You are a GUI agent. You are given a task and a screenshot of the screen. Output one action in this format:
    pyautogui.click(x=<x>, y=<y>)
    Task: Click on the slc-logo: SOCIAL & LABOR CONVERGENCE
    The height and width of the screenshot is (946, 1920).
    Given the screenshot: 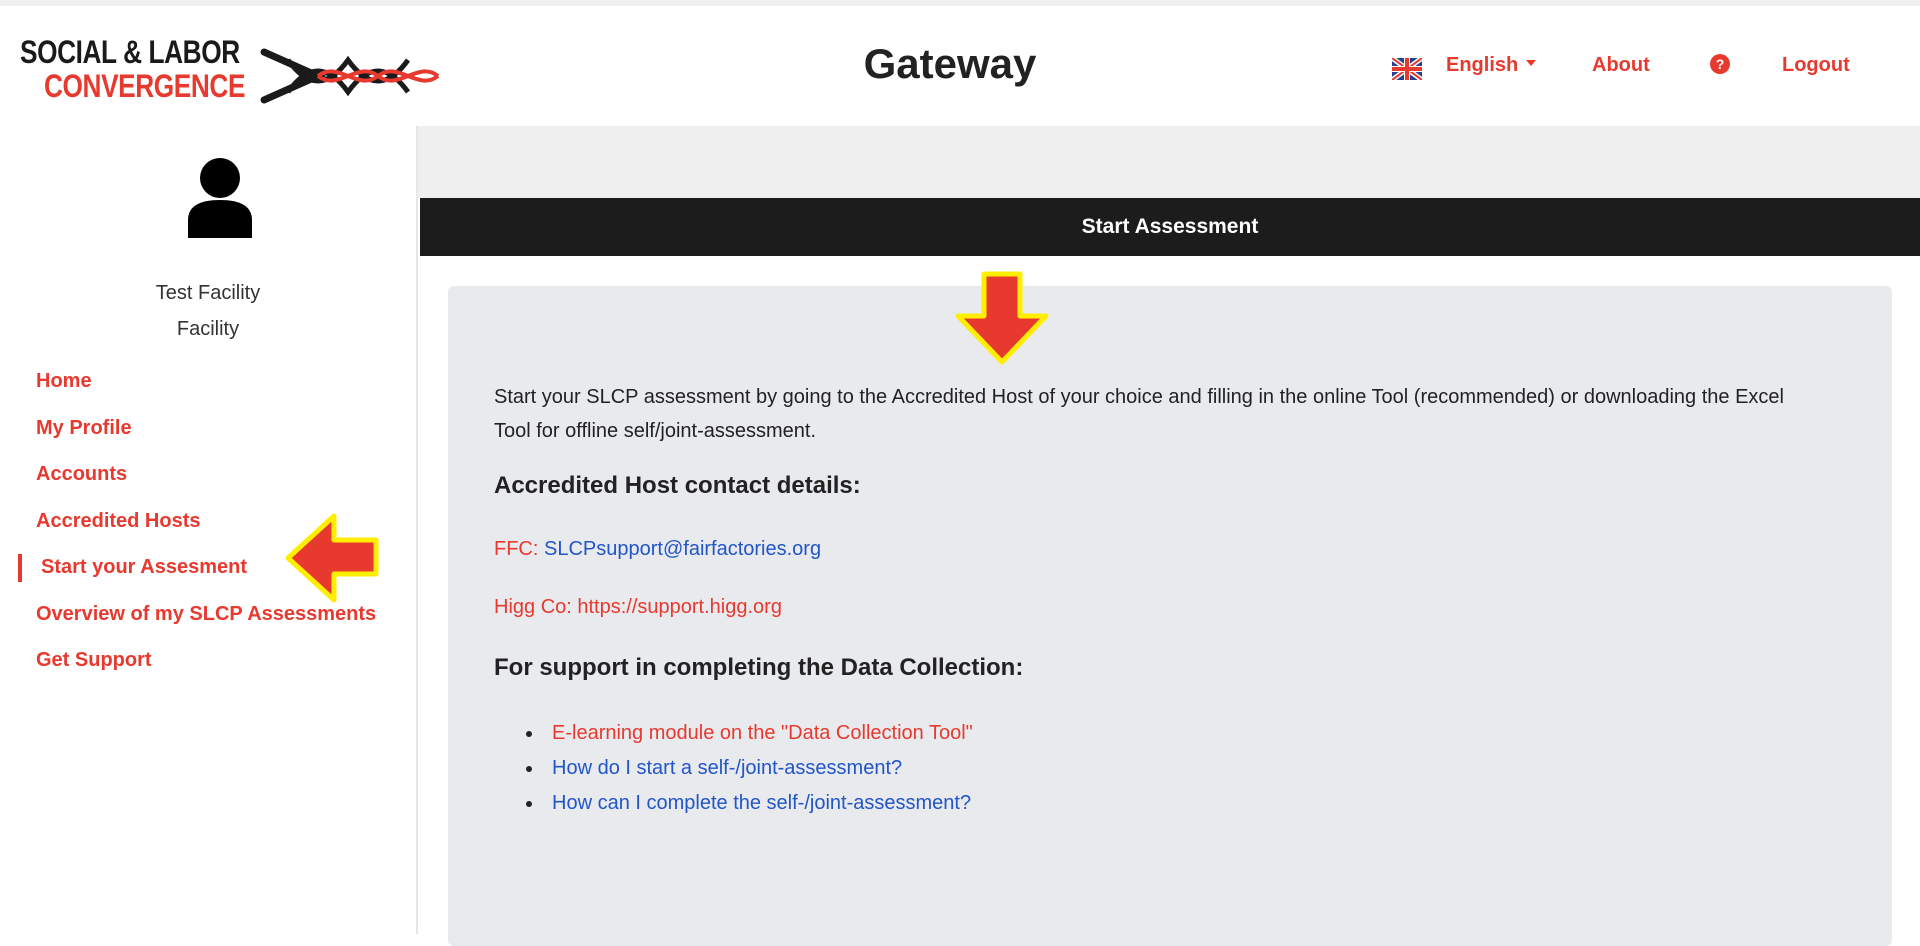 What is the action you would take?
    pyautogui.click(x=230, y=74)
    